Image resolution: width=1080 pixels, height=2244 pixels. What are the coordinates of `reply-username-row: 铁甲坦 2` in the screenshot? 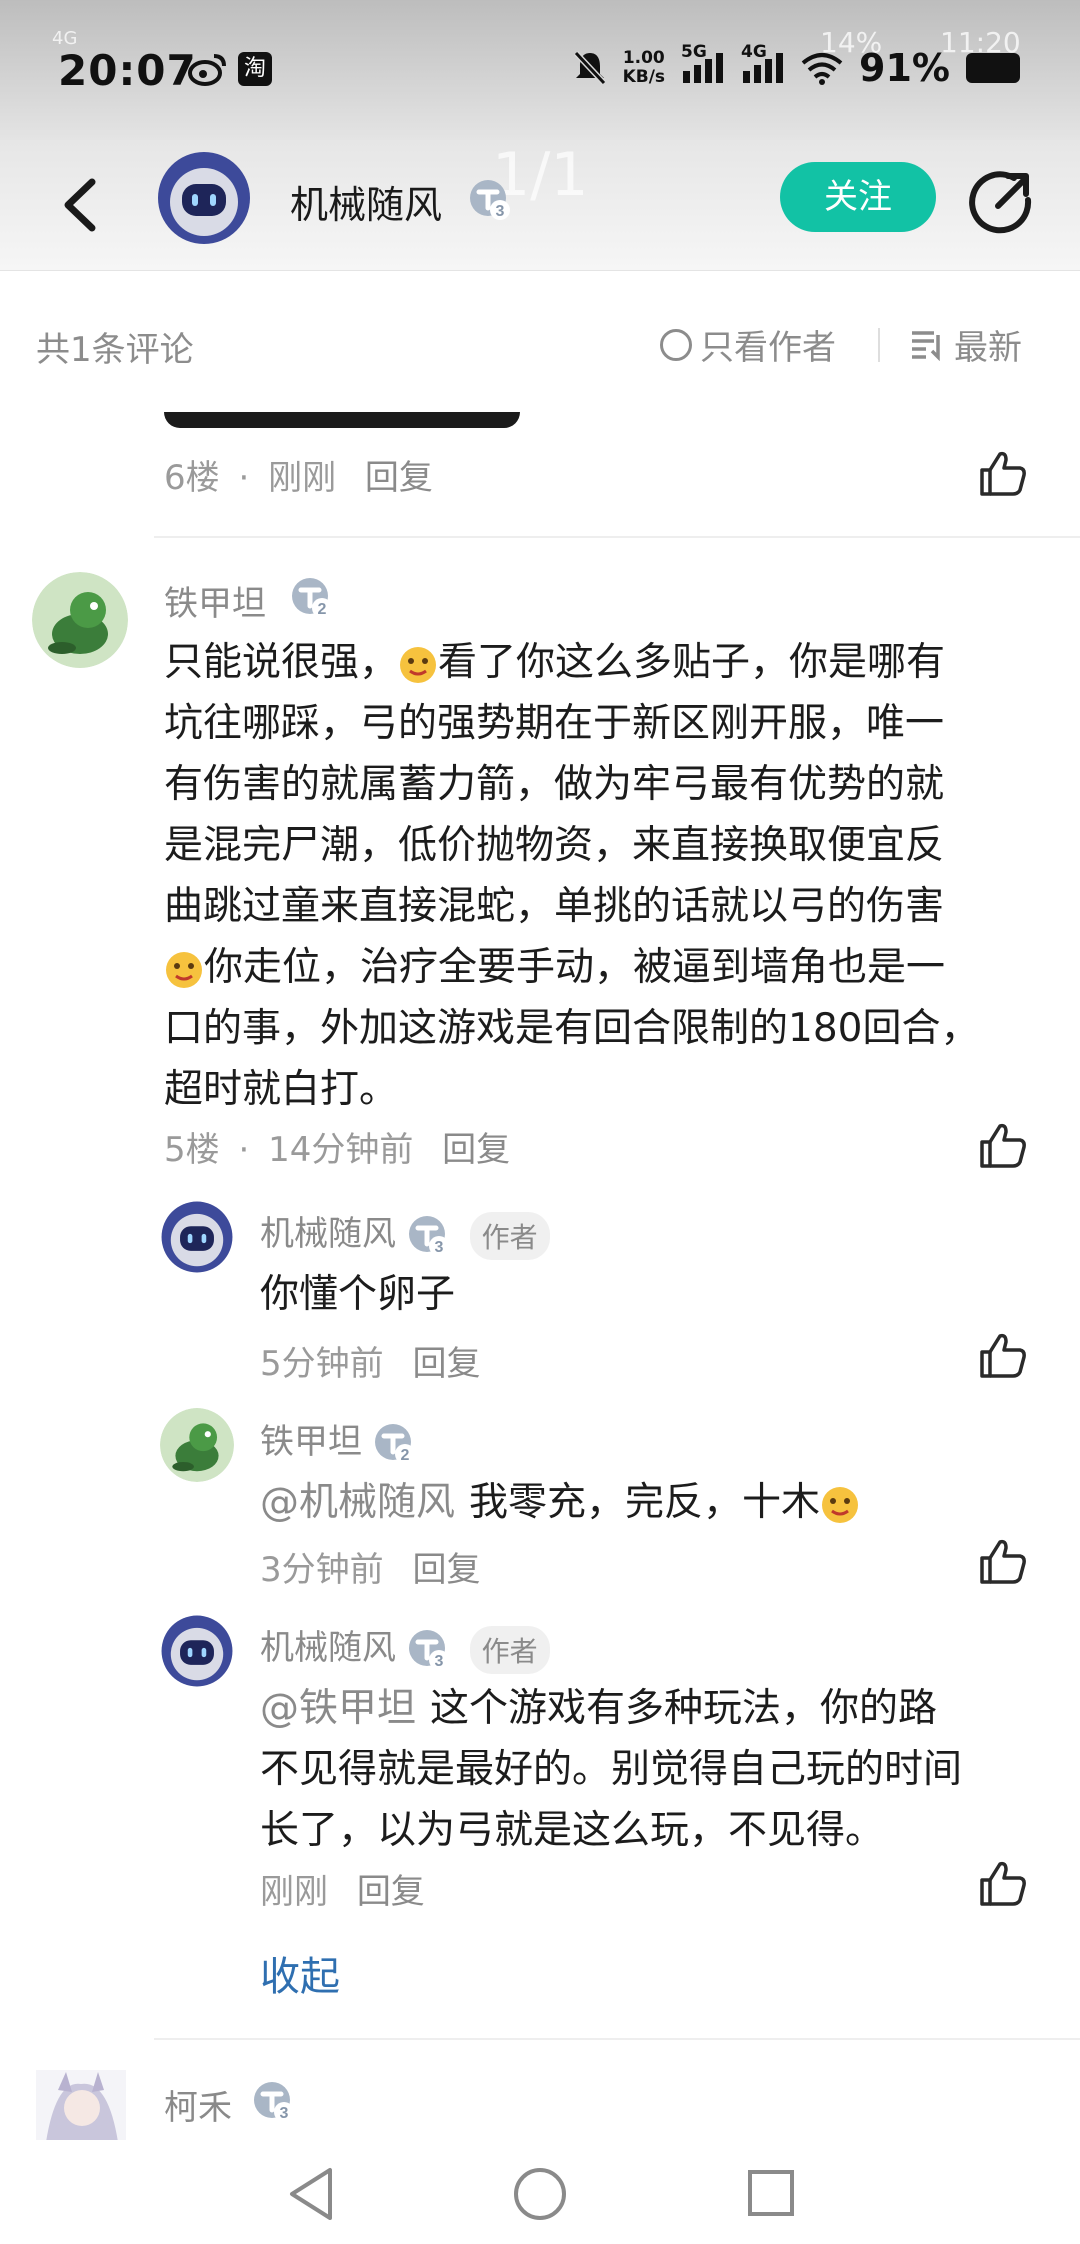 It's located at (338, 1440).